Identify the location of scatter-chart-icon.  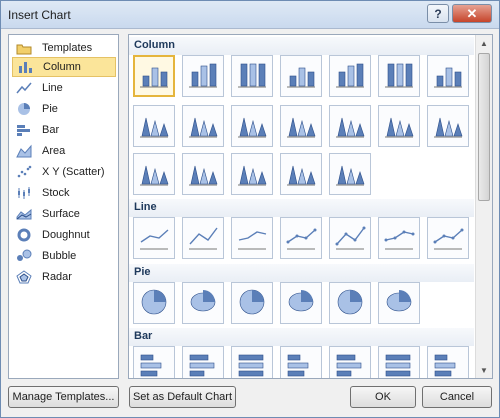
(24, 172).